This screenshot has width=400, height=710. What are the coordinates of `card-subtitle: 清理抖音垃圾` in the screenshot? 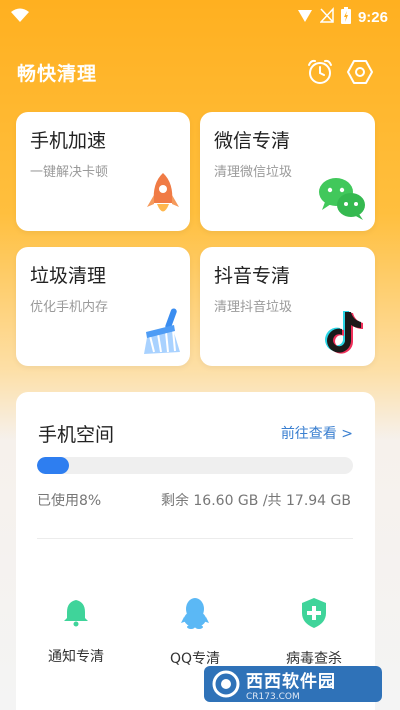 It's located at (253, 307).